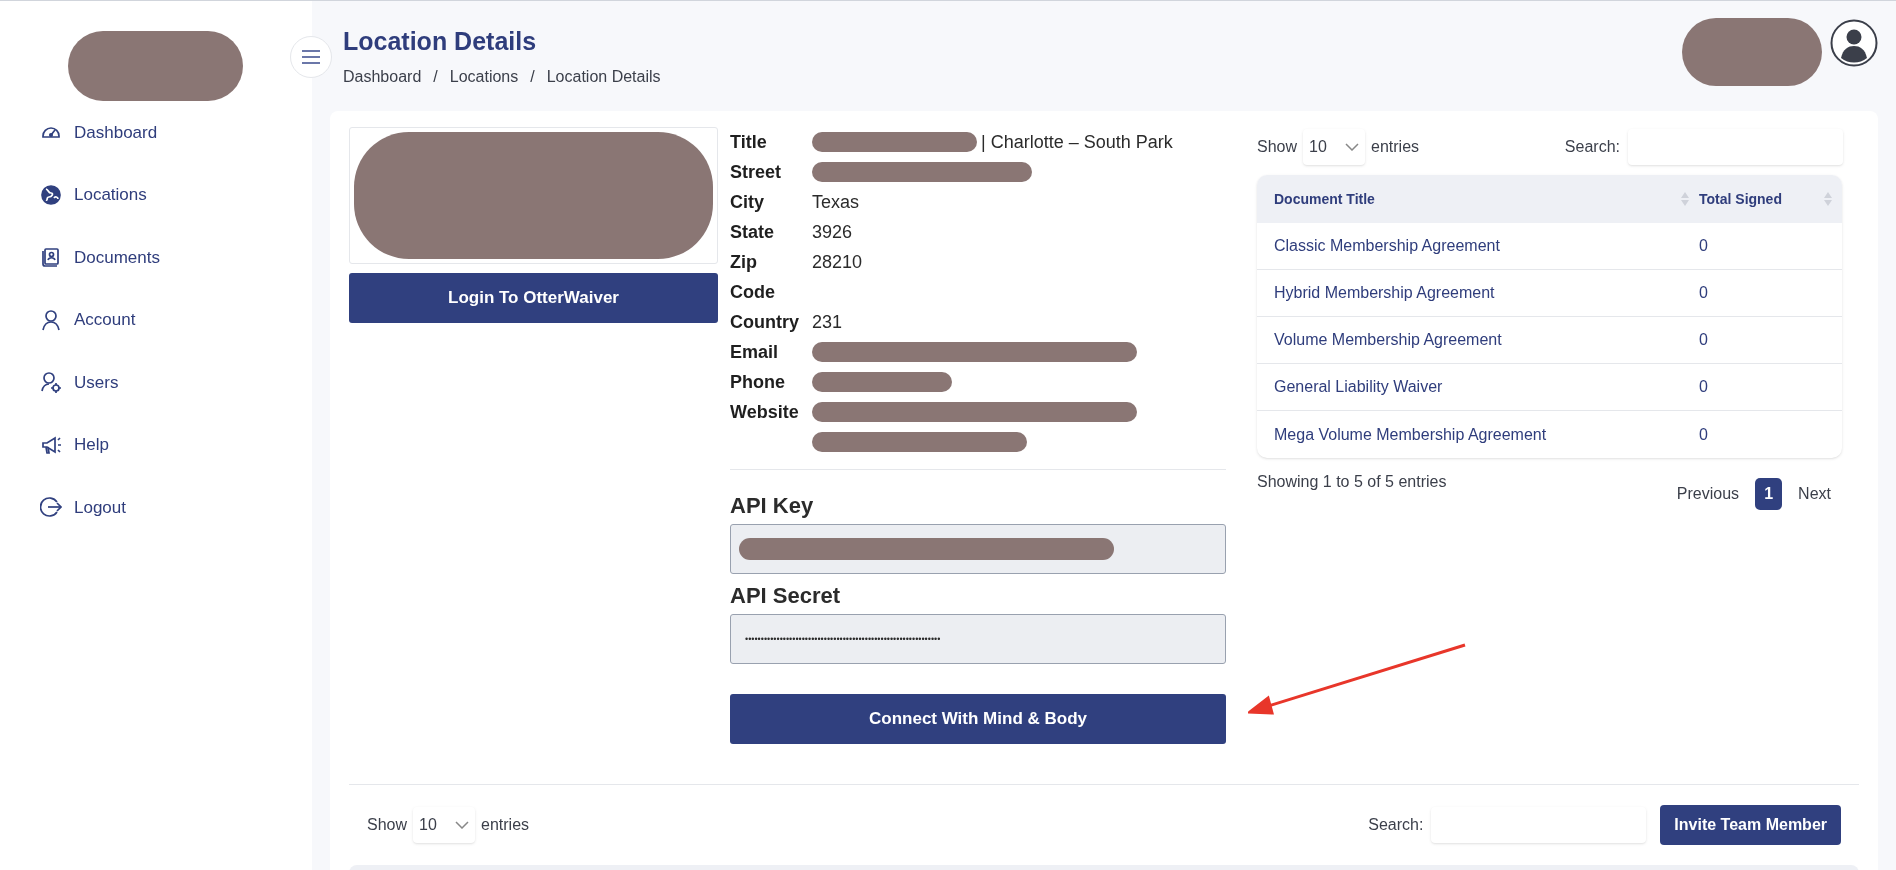 This screenshot has height=870, width=1896. Describe the element at coordinates (176, 319) in the screenshot. I see `sidebar-item: Account` at that location.